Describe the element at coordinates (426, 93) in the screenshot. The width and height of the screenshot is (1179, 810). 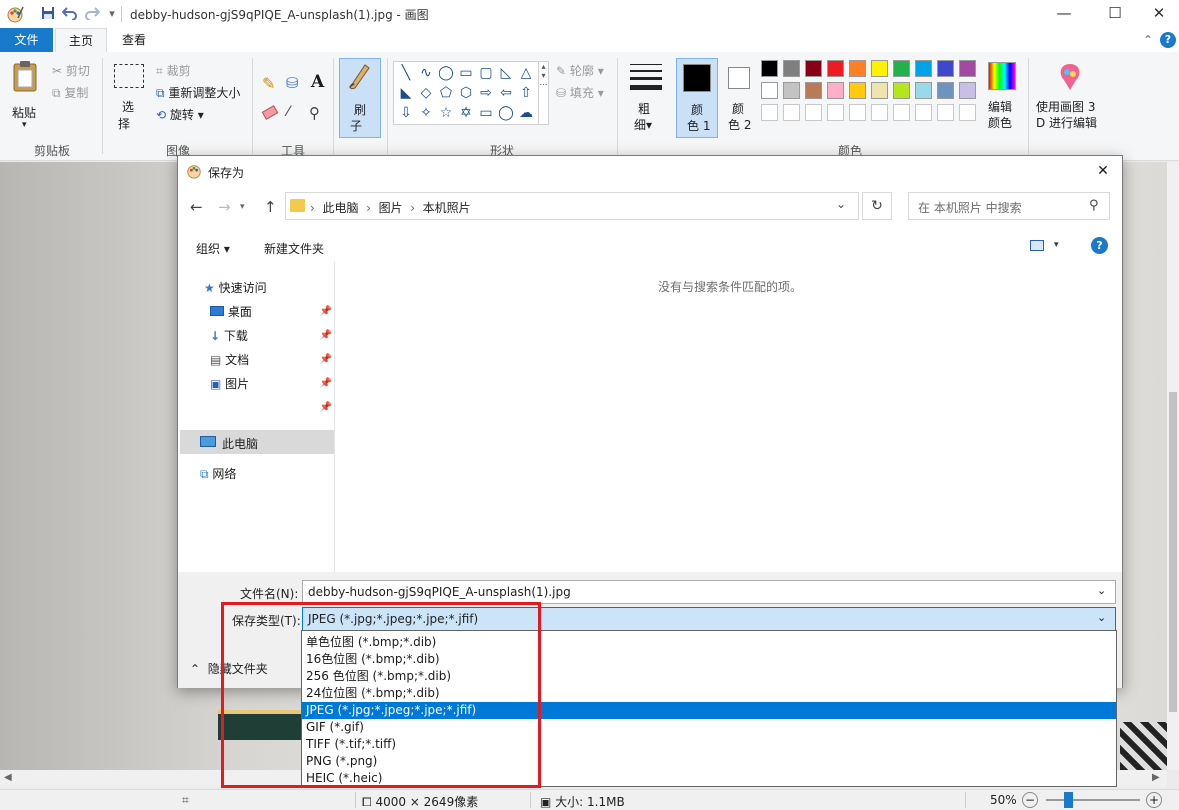
I see `shape-item-icon: ◇` at that location.